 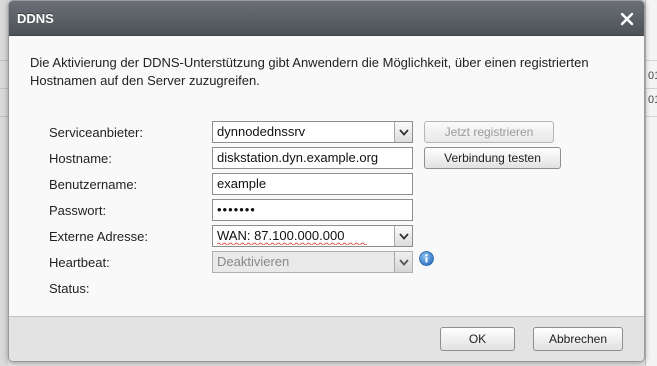 I want to click on heartbeat-label: Heartbeat:, so click(x=79, y=262).